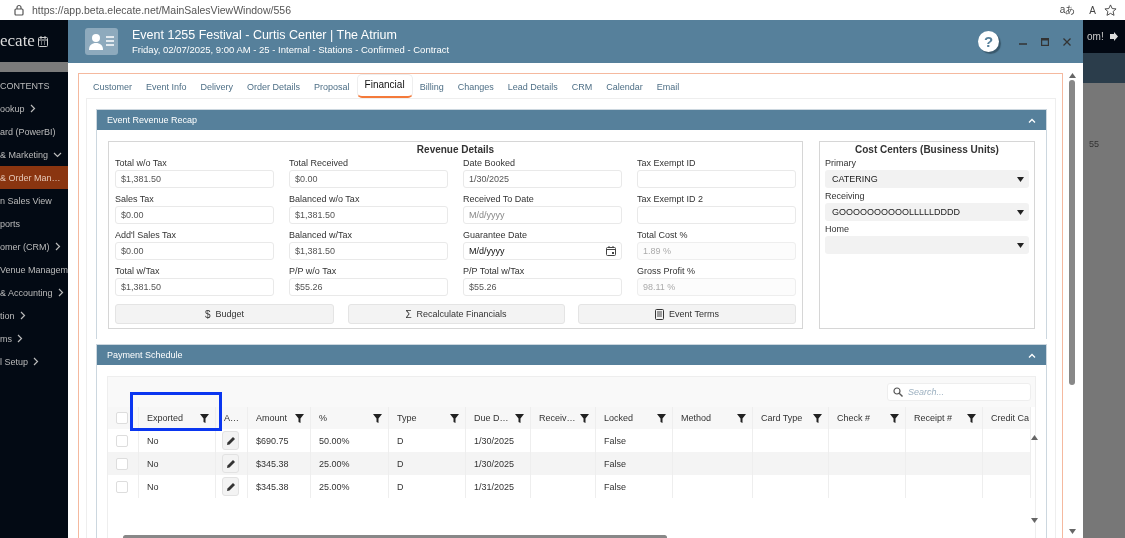 This screenshot has height=538, width=1125. I want to click on url-text: https://app.beta.elecate.net/MainSalesViewWindow/556, so click(539, 10).